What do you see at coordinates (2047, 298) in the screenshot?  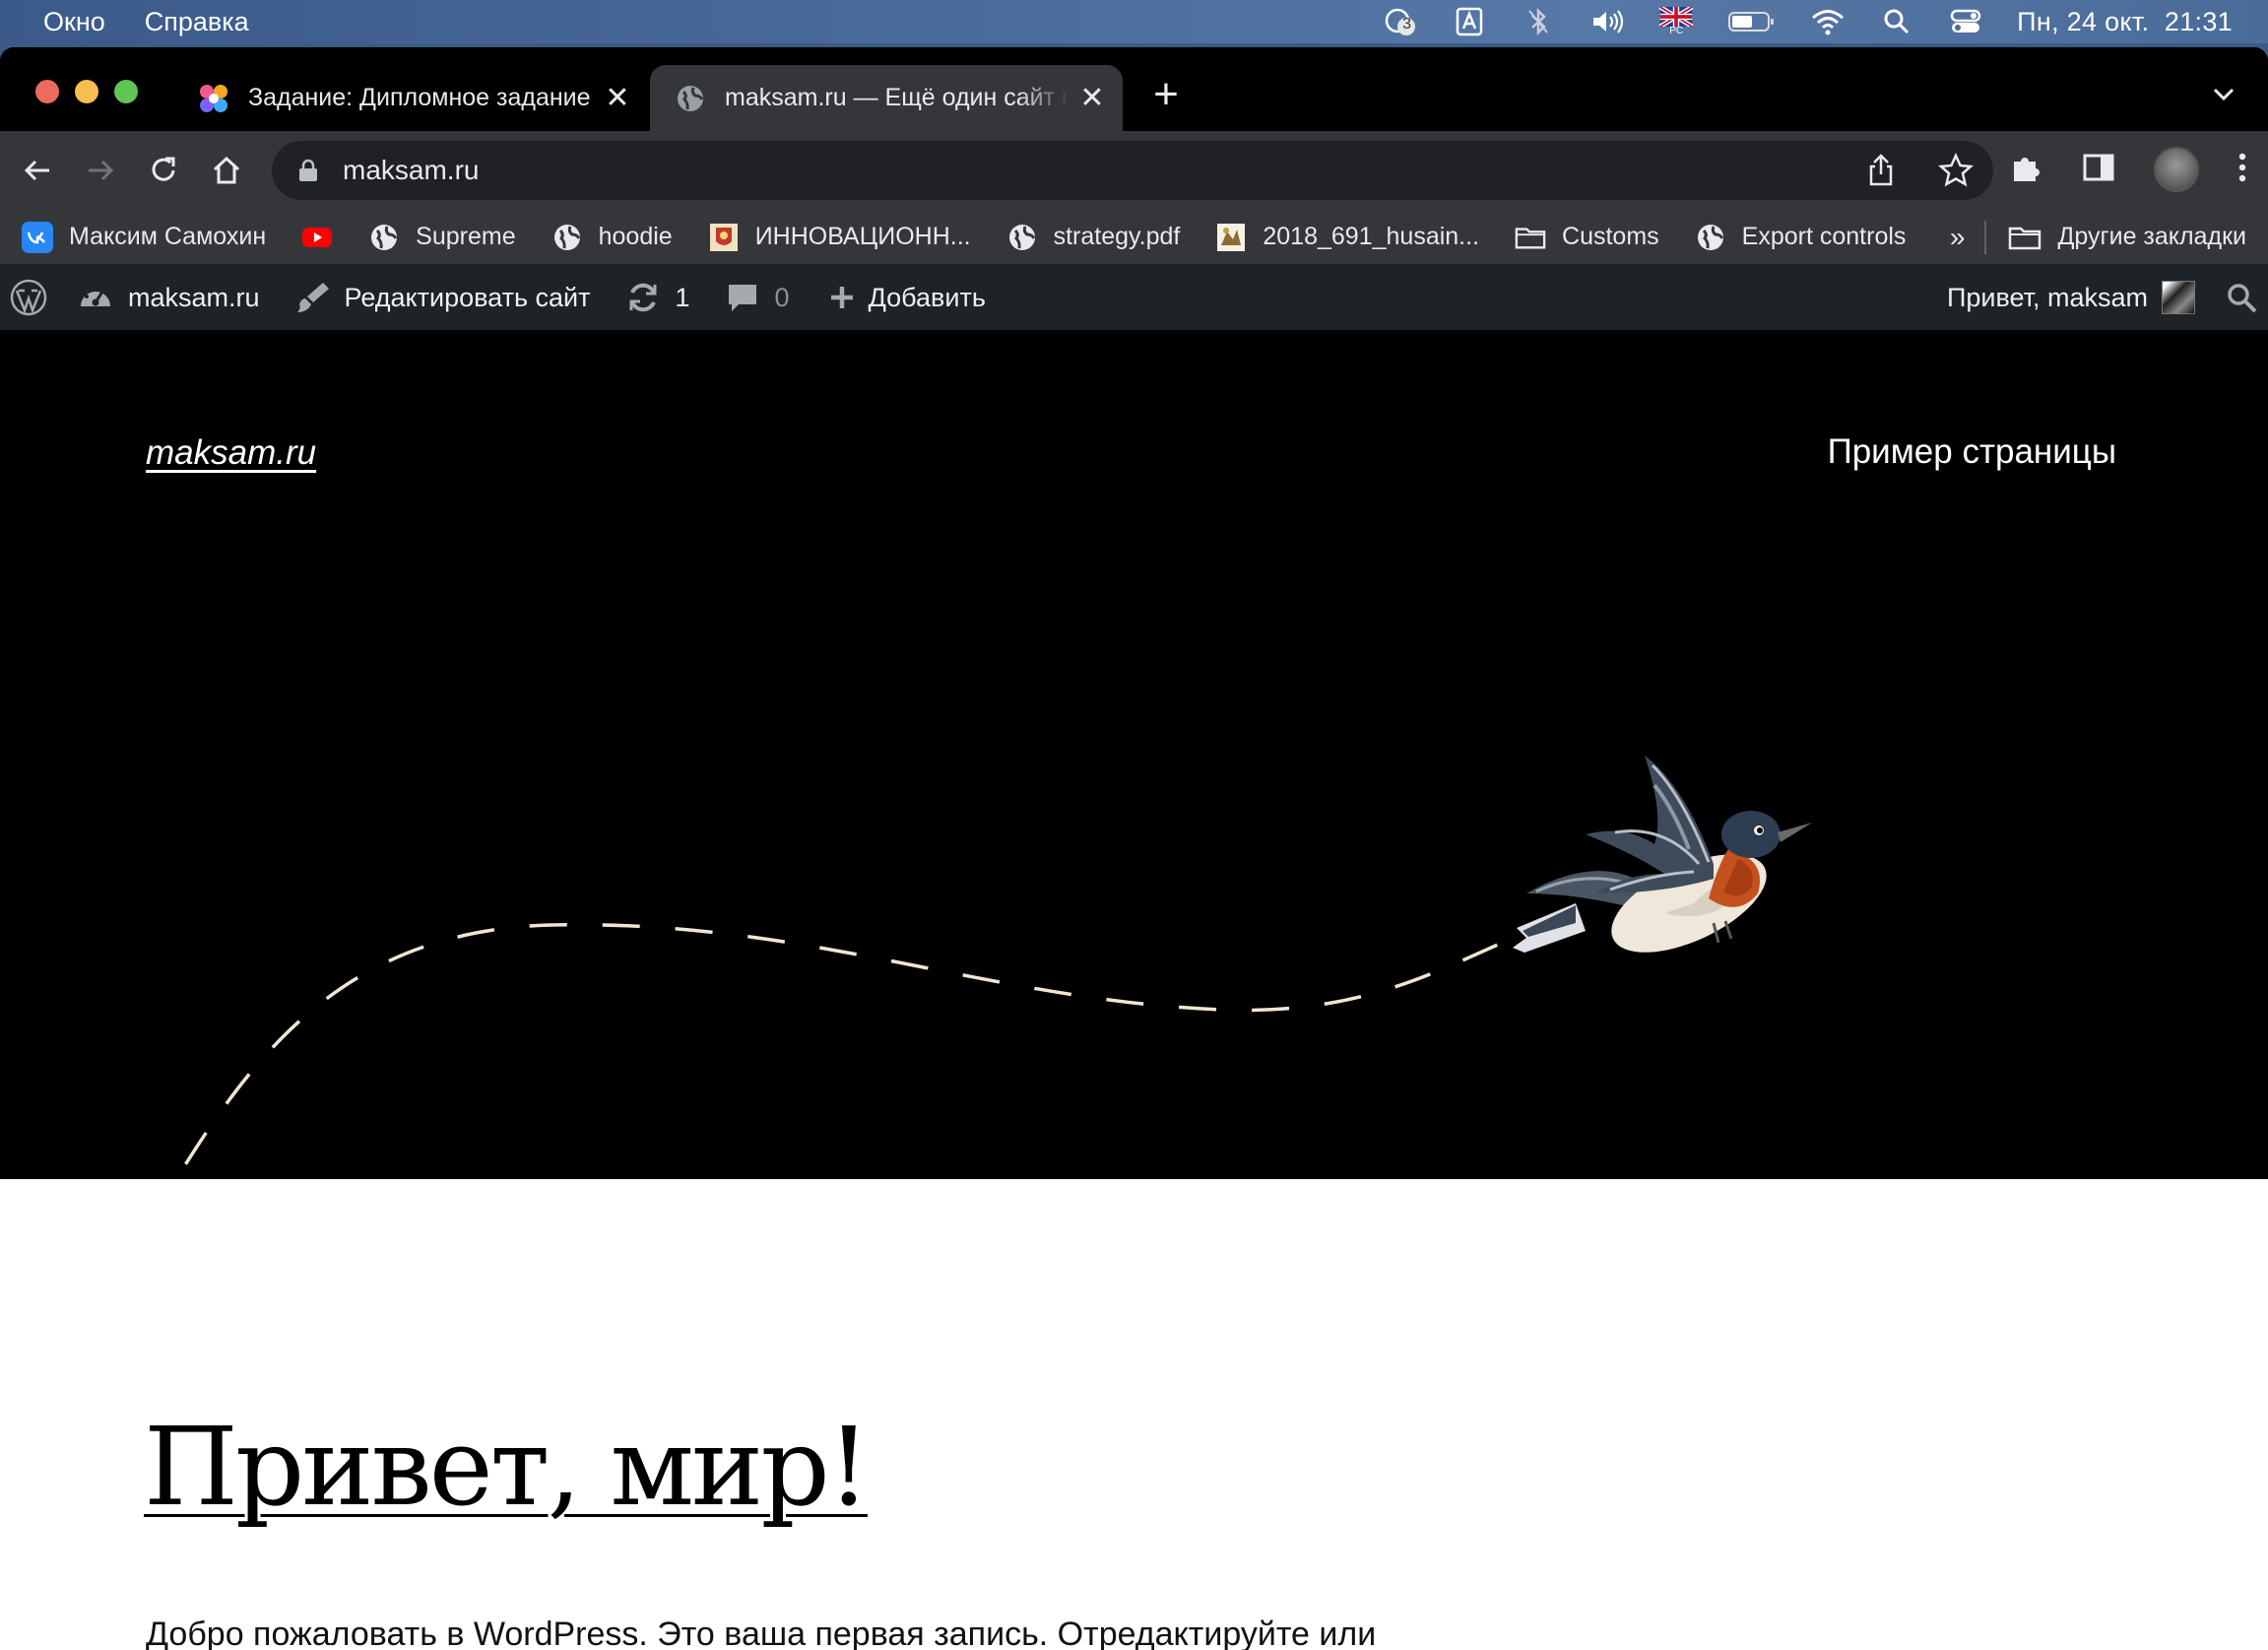 I see `account-greeting: Привет, maksam` at bounding box center [2047, 298].